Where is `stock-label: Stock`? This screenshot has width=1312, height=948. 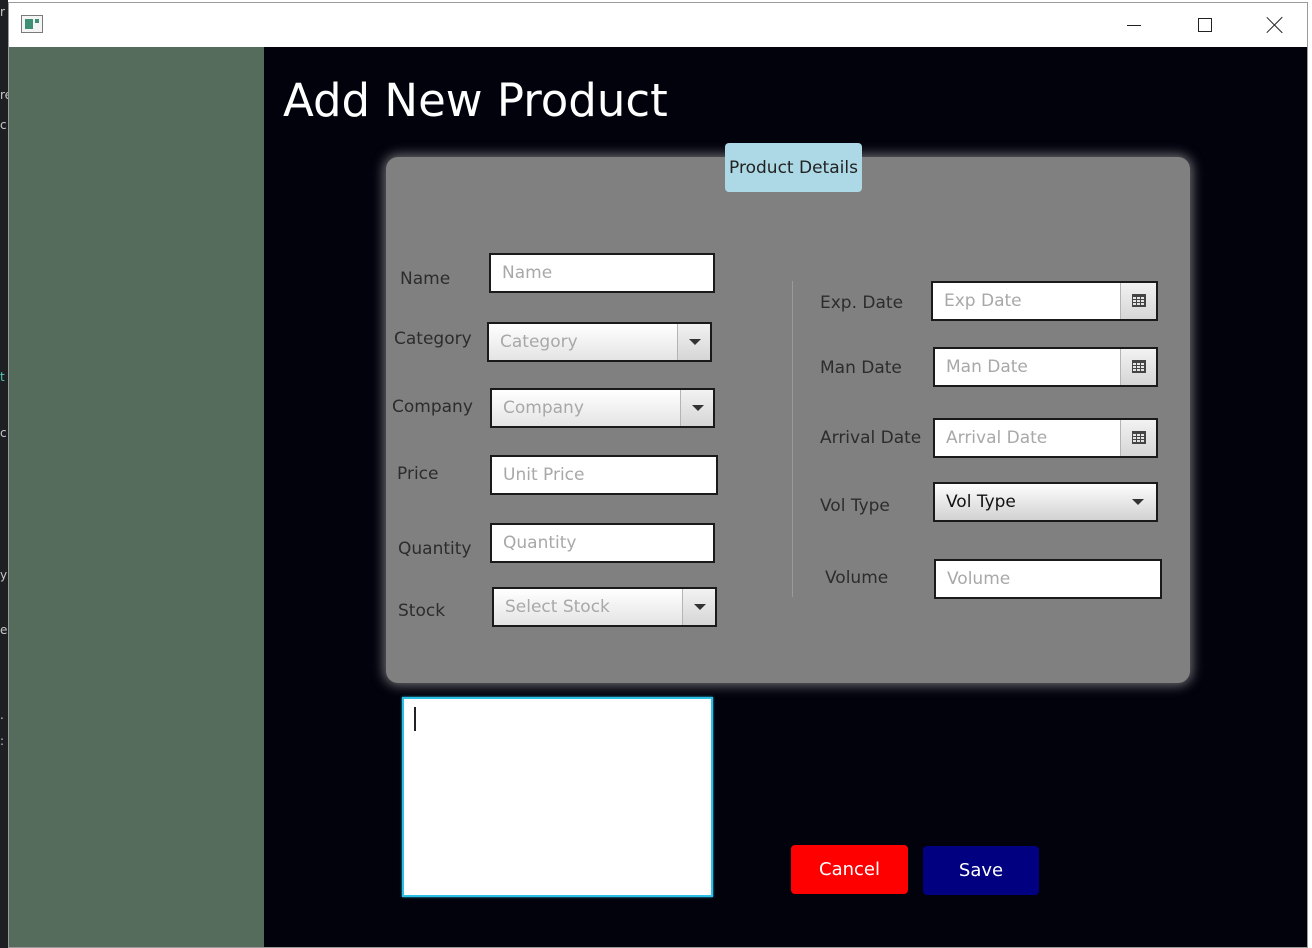 stock-label: Stock is located at coordinates (422, 611).